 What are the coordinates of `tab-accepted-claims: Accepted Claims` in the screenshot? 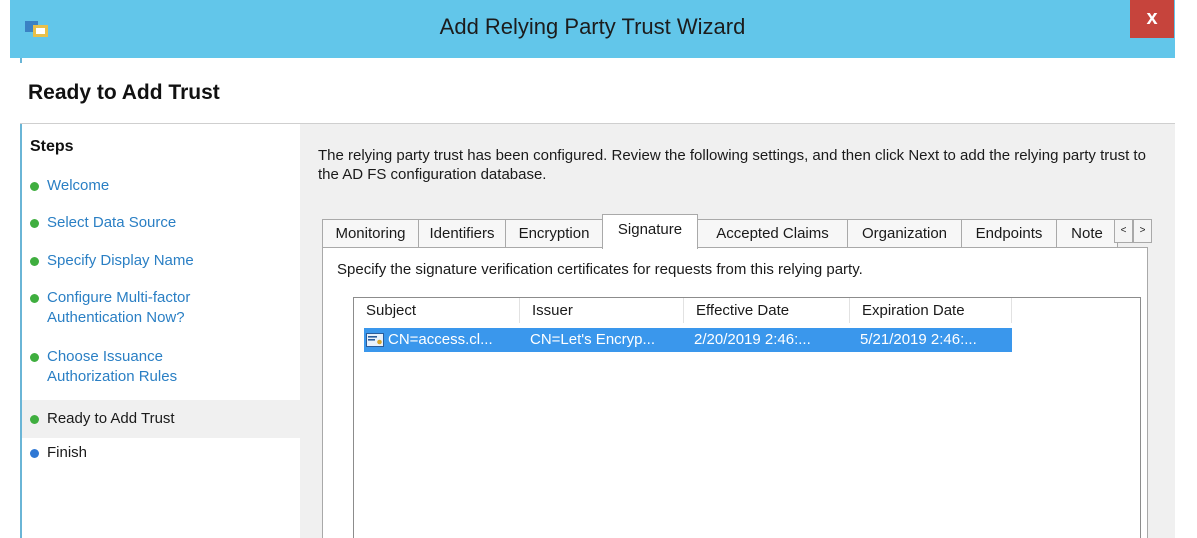 It's located at (772, 233).